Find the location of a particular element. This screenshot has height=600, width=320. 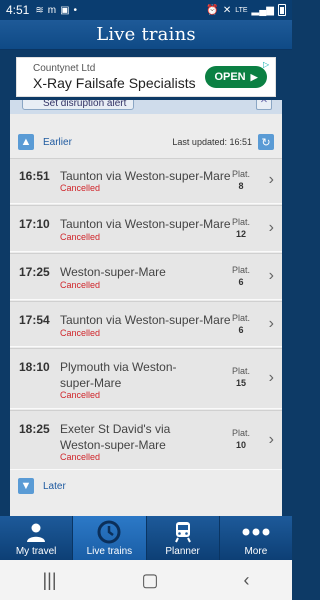

train-time: 18:10 is located at coordinates (34, 367).